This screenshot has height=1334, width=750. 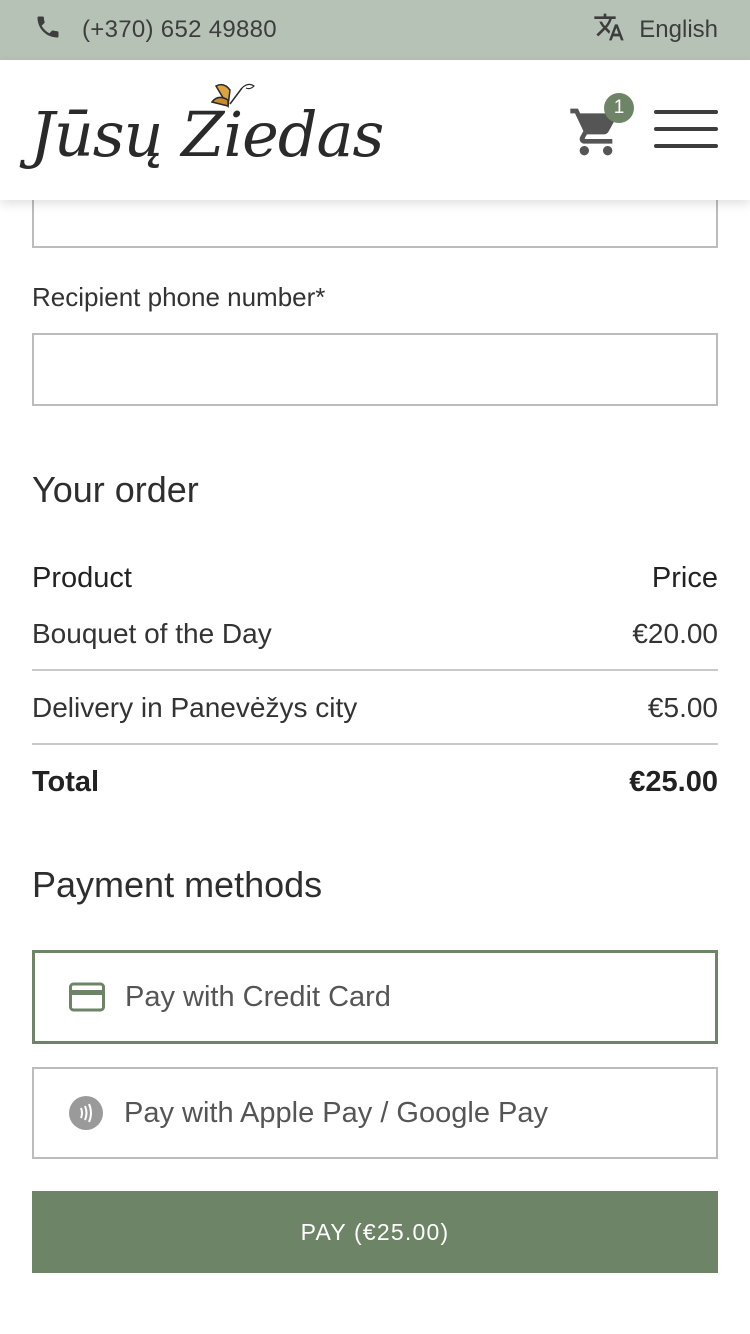 What do you see at coordinates (375, 634) in the screenshot?
I see `order-row: Bouquet of the Day €20.00` at bounding box center [375, 634].